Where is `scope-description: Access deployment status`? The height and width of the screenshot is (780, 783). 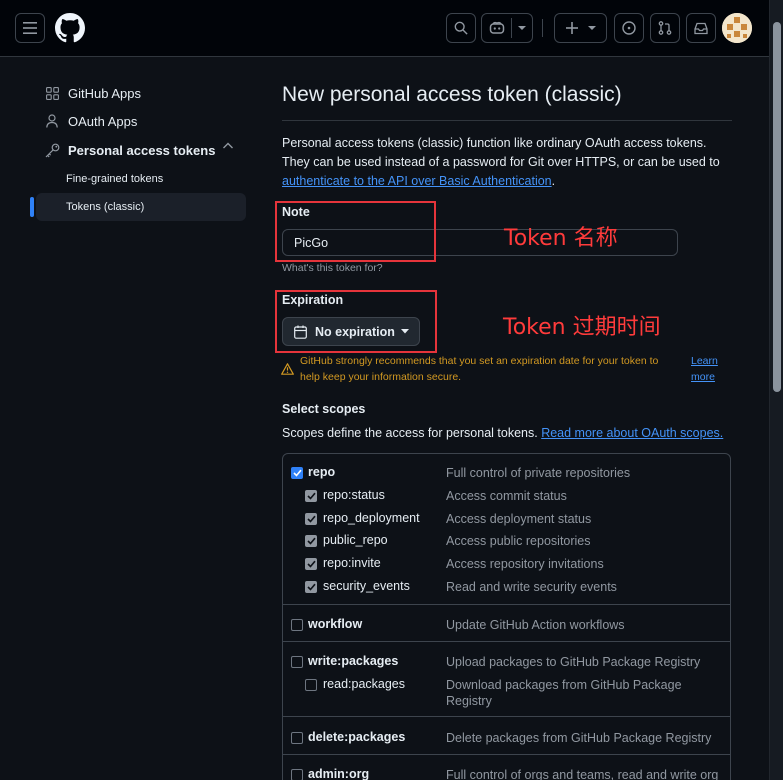 scope-description: Access deployment status is located at coordinates (519, 519).